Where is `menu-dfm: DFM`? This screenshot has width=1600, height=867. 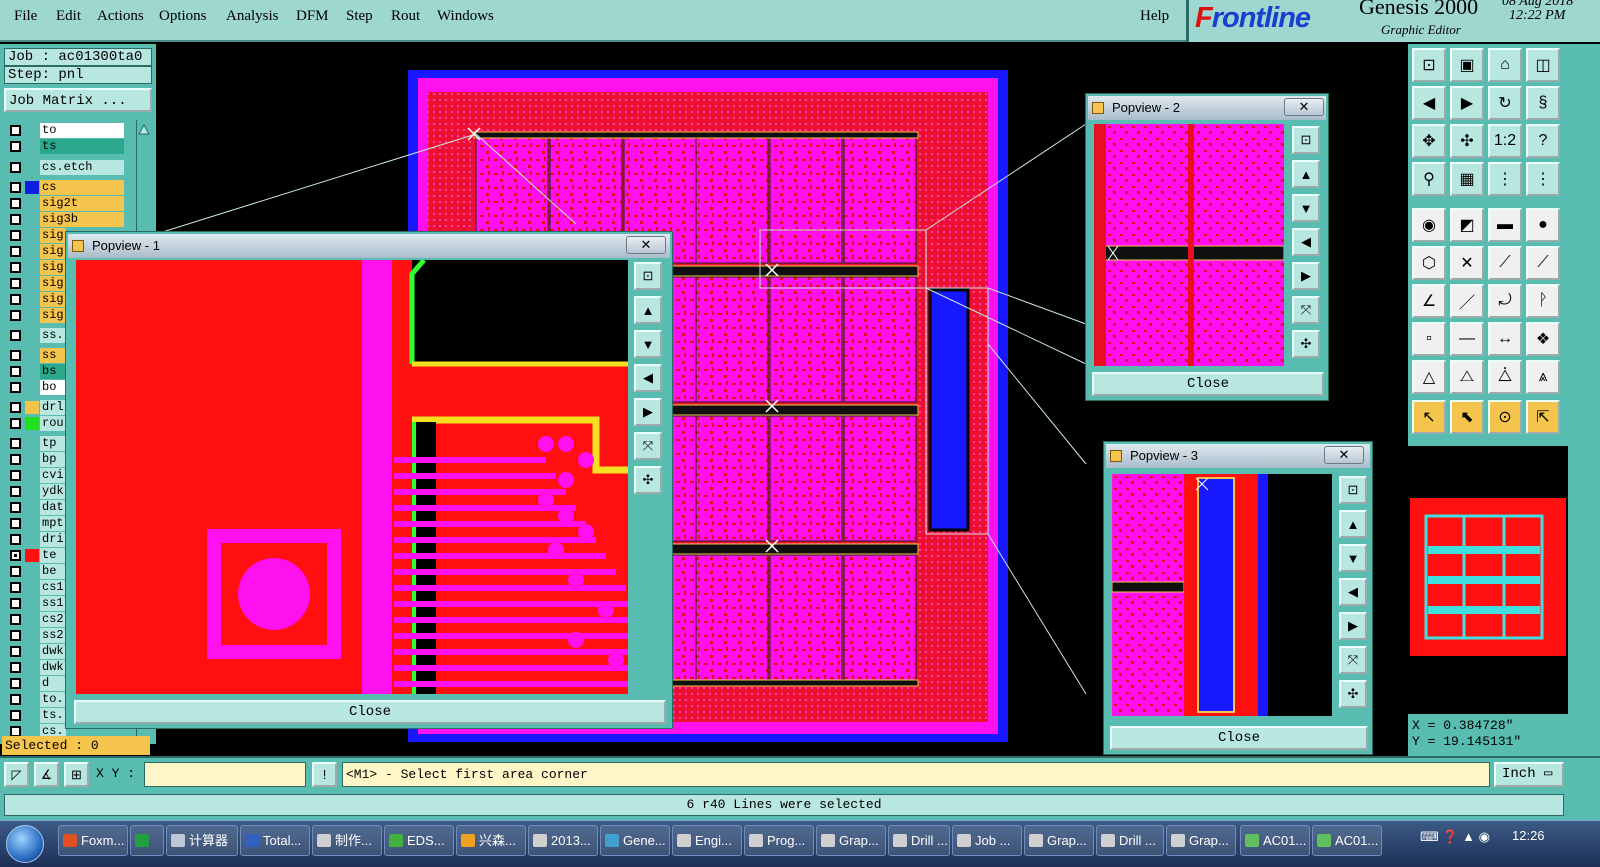 menu-dfm: DFM is located at coordinates (312, 16).